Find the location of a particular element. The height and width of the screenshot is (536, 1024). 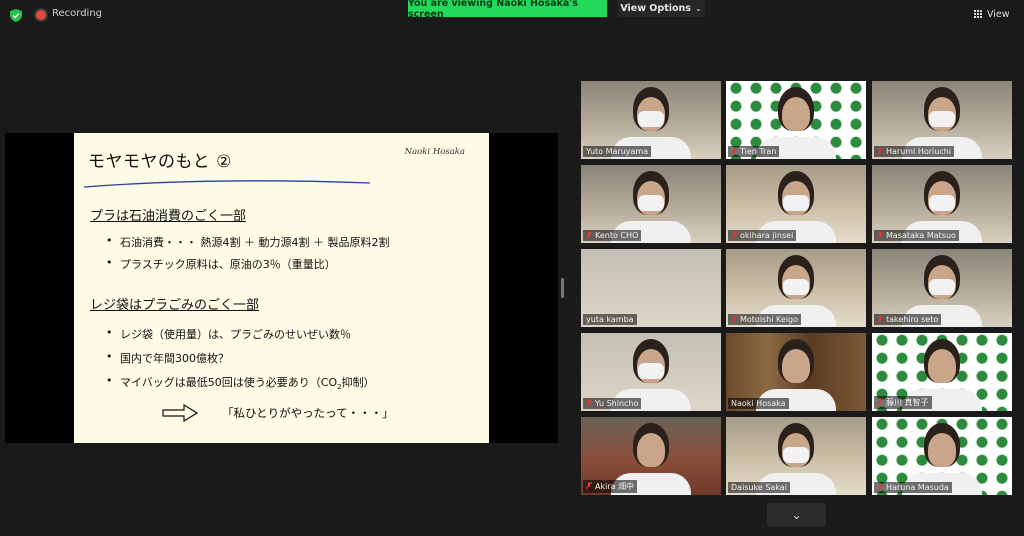

section-heading-oil: プラは石油消費のごく一部 is located at coordinates (168, 216).